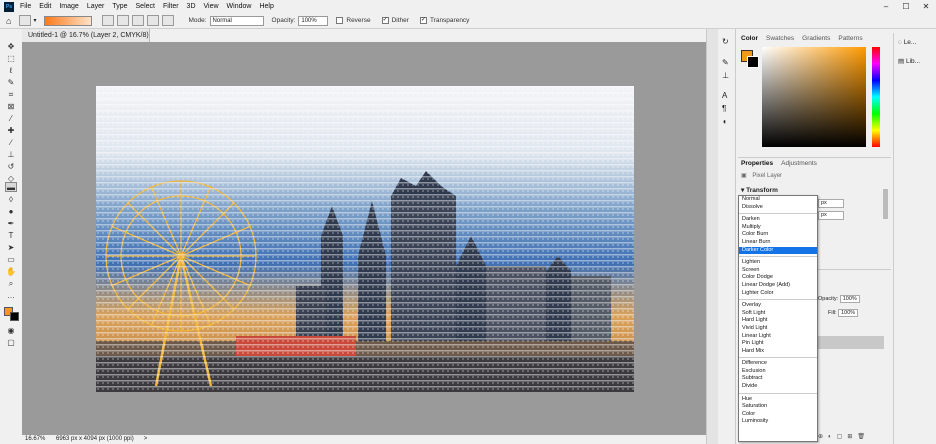 Image resolution: width=936 pixels, height=444 pixels. Describe the element at coordinates (11, 248) in the screenshot. I see `path-select-tool-icon: ➤` at that location.